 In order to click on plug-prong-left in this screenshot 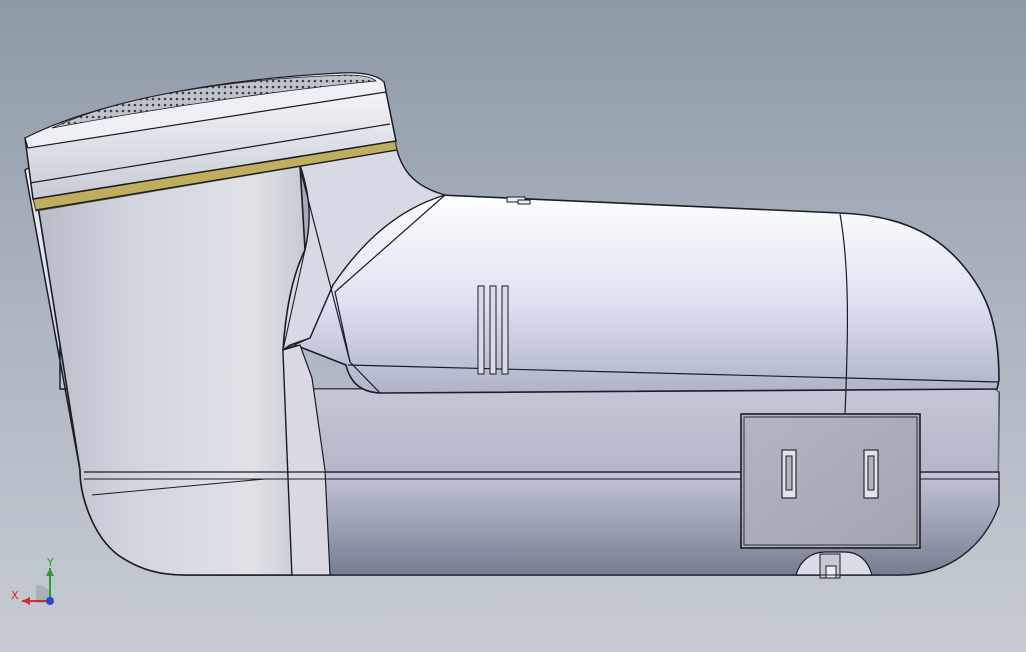, I will do `click(789, 474)`.